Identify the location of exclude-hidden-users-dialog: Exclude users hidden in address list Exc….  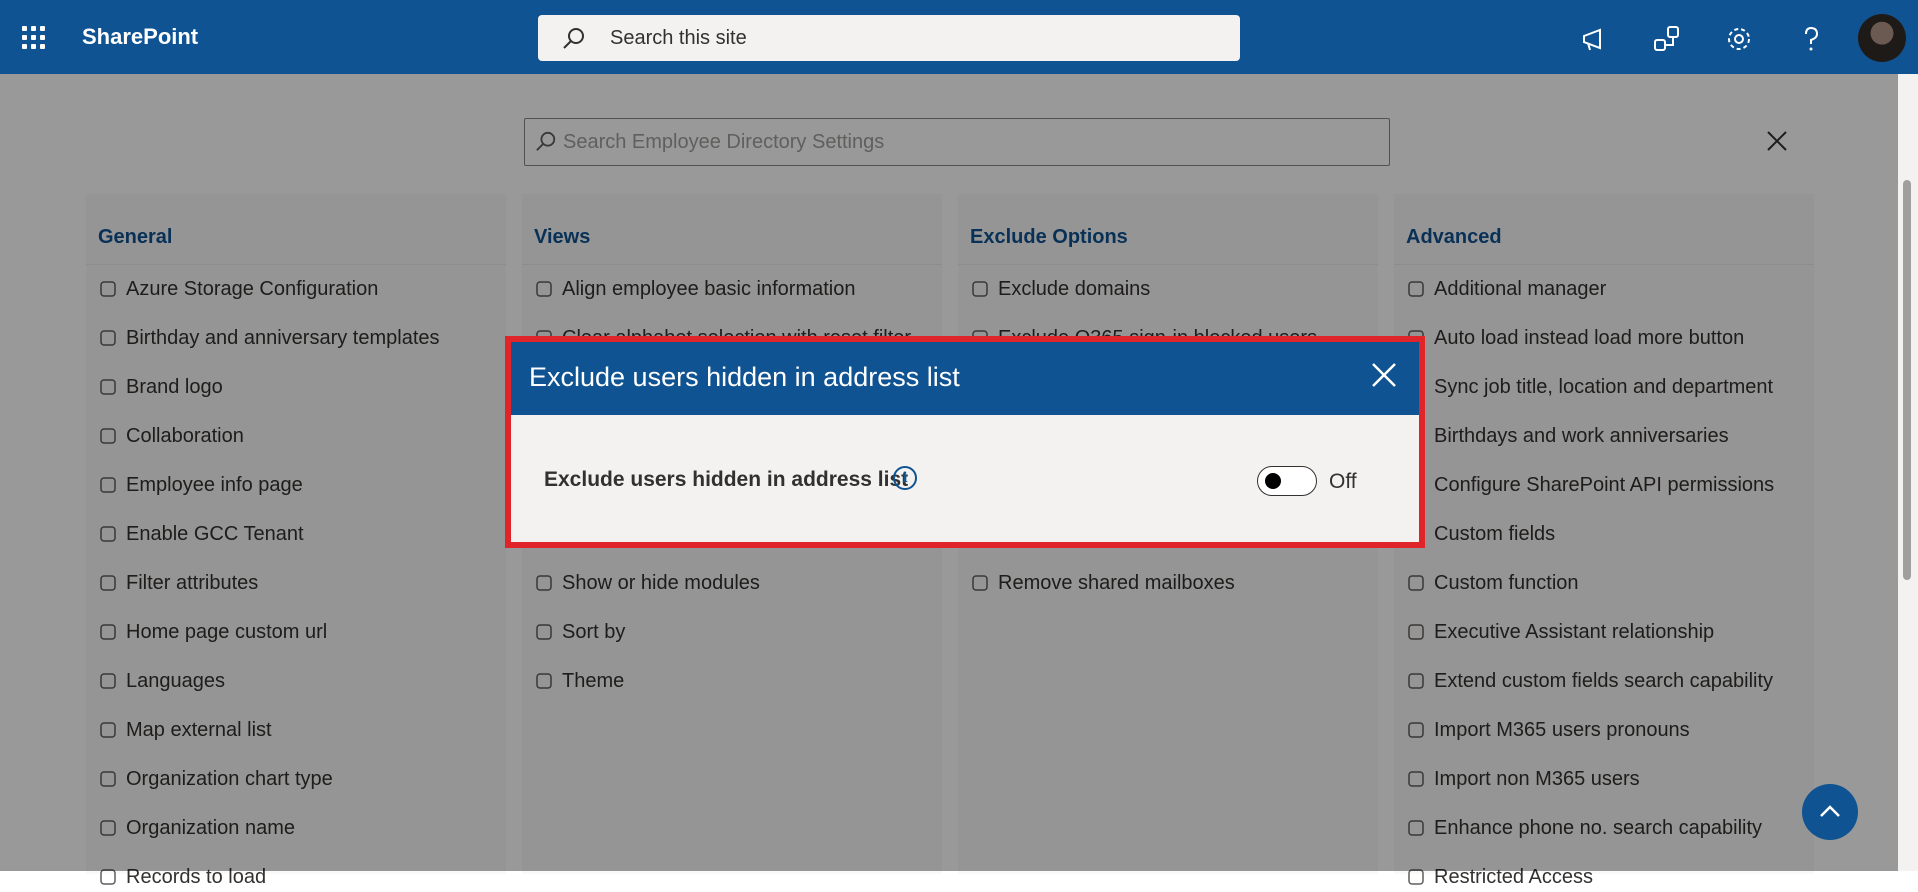
(965, 442).